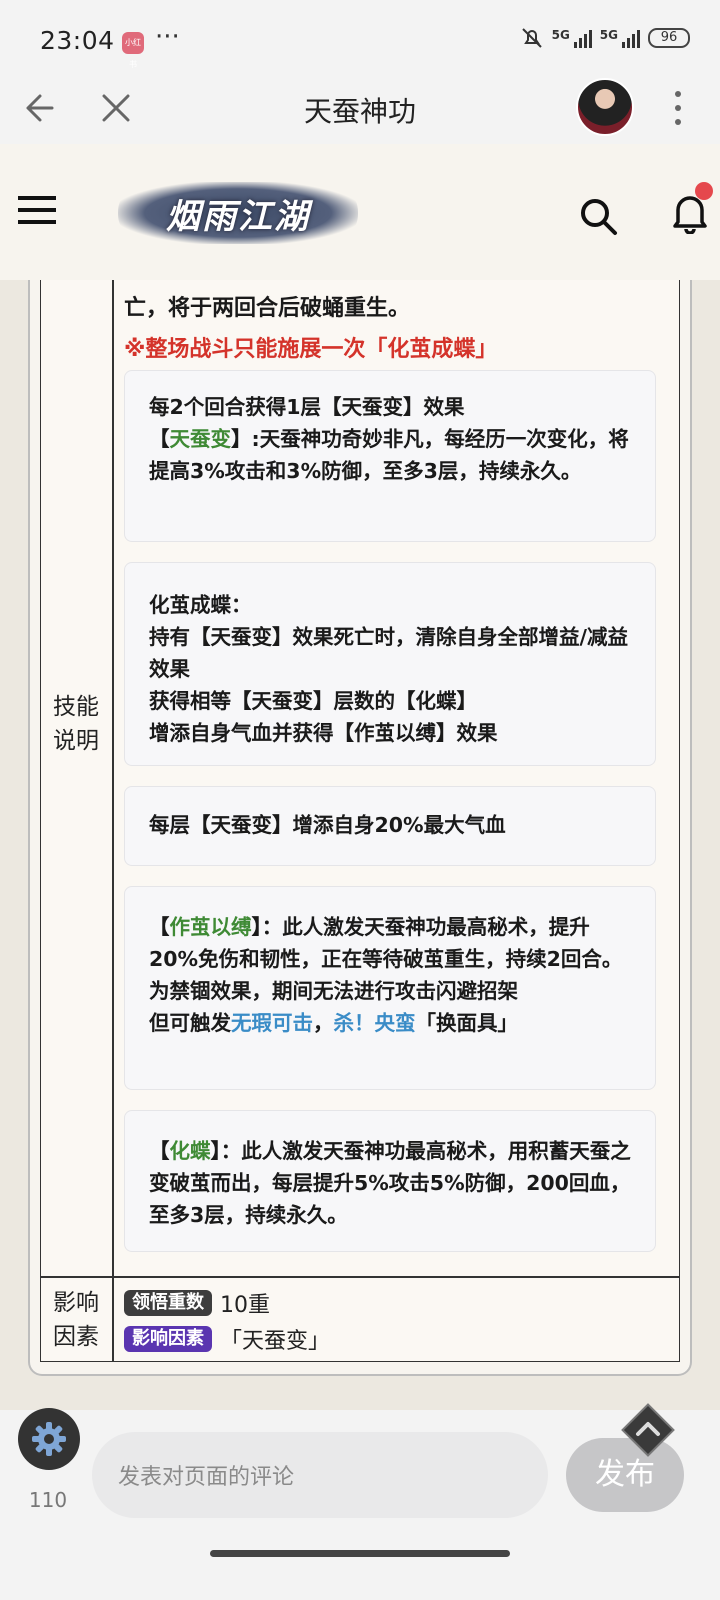 The width and height of the screenshot is (720, 1600). Describe the element at coordinates (167, 37) in the screenshot. I see `more-notifications-icon: ···` at that location.